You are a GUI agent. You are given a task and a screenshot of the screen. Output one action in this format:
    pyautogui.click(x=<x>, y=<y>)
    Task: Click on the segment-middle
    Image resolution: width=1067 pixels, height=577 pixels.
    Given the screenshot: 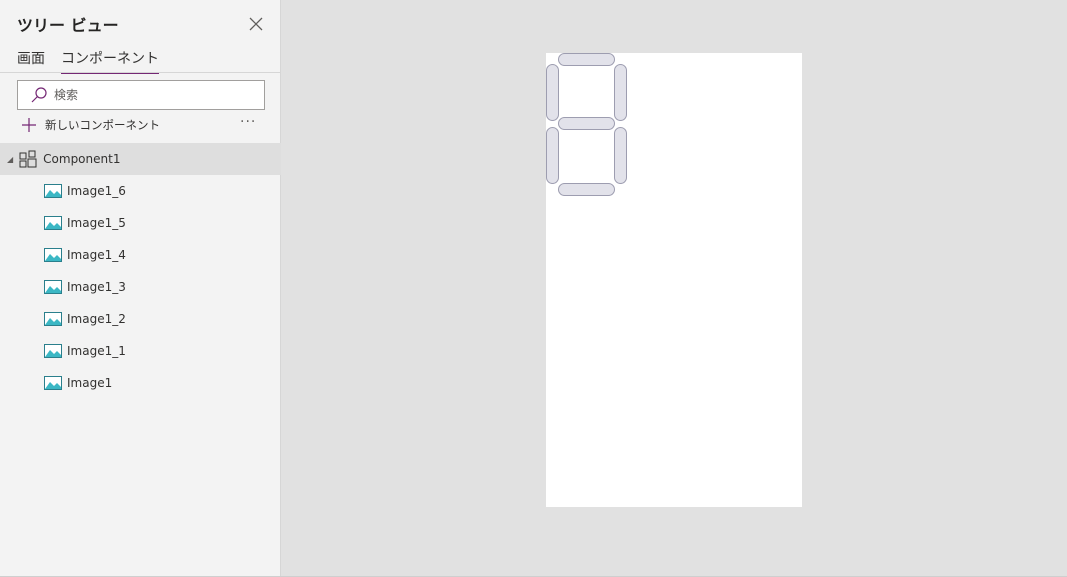 What is the action you would take?
    pyautogui.click(x=586, y=123)
    